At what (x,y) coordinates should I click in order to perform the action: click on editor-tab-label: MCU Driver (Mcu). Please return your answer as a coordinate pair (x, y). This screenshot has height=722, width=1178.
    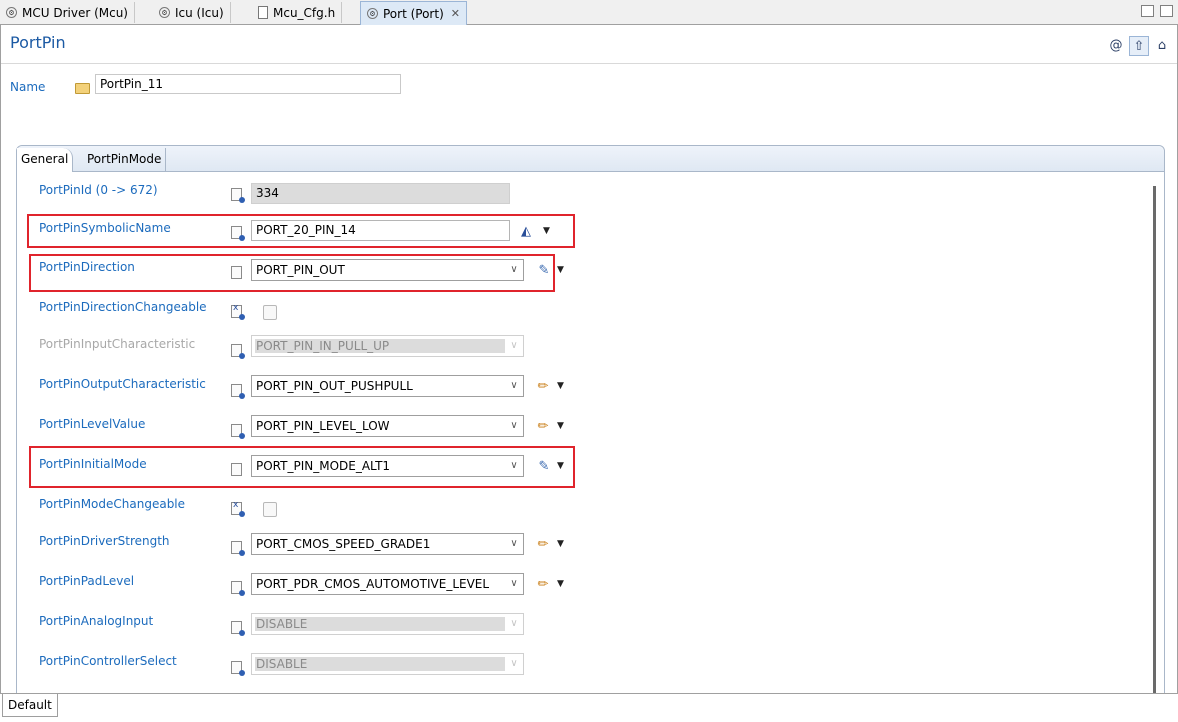
    Looking at the image, I should click on (75, 12).